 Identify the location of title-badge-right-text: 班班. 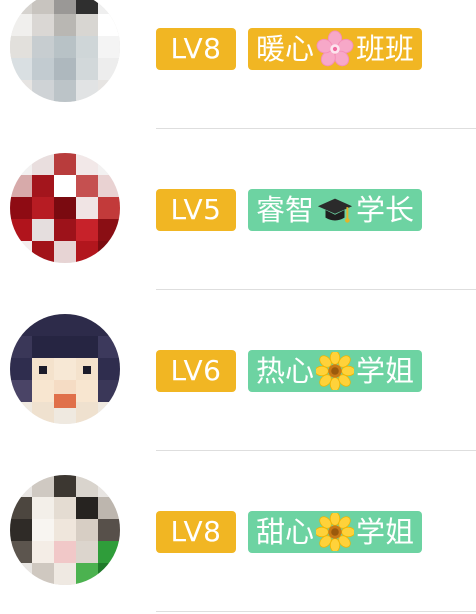
(385, 49).